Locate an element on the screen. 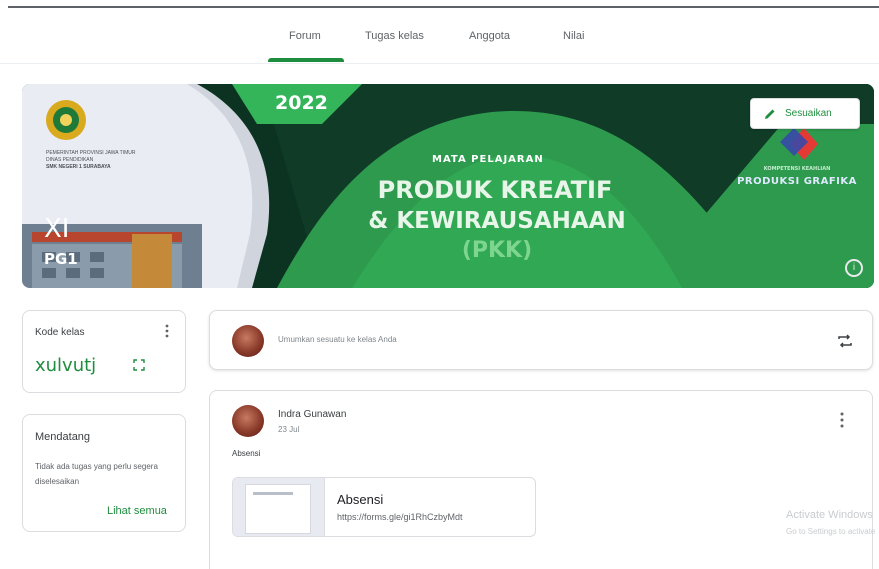 Image resolution: width=879 pixels, height=569 pixels. tab-bar: Forum Tugas kelas Anggota Nilai is located at coordinates (439, 36).